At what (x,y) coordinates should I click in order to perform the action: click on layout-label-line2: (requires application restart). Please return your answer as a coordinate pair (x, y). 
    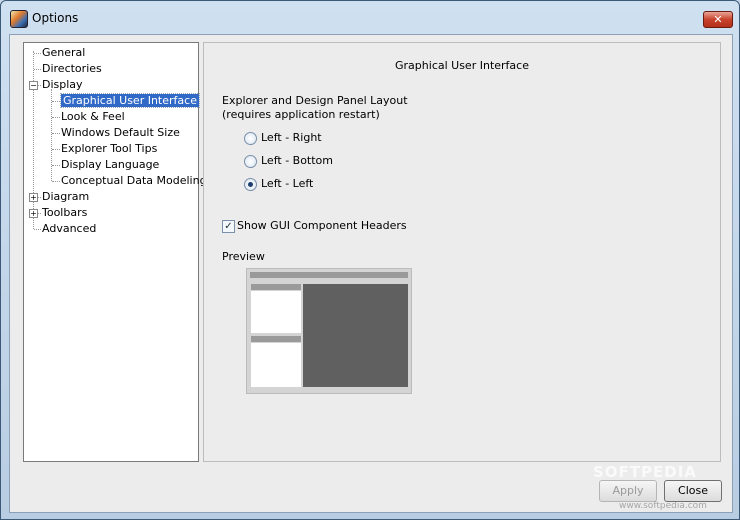
    Looking at the image, I should click on (301, 114).